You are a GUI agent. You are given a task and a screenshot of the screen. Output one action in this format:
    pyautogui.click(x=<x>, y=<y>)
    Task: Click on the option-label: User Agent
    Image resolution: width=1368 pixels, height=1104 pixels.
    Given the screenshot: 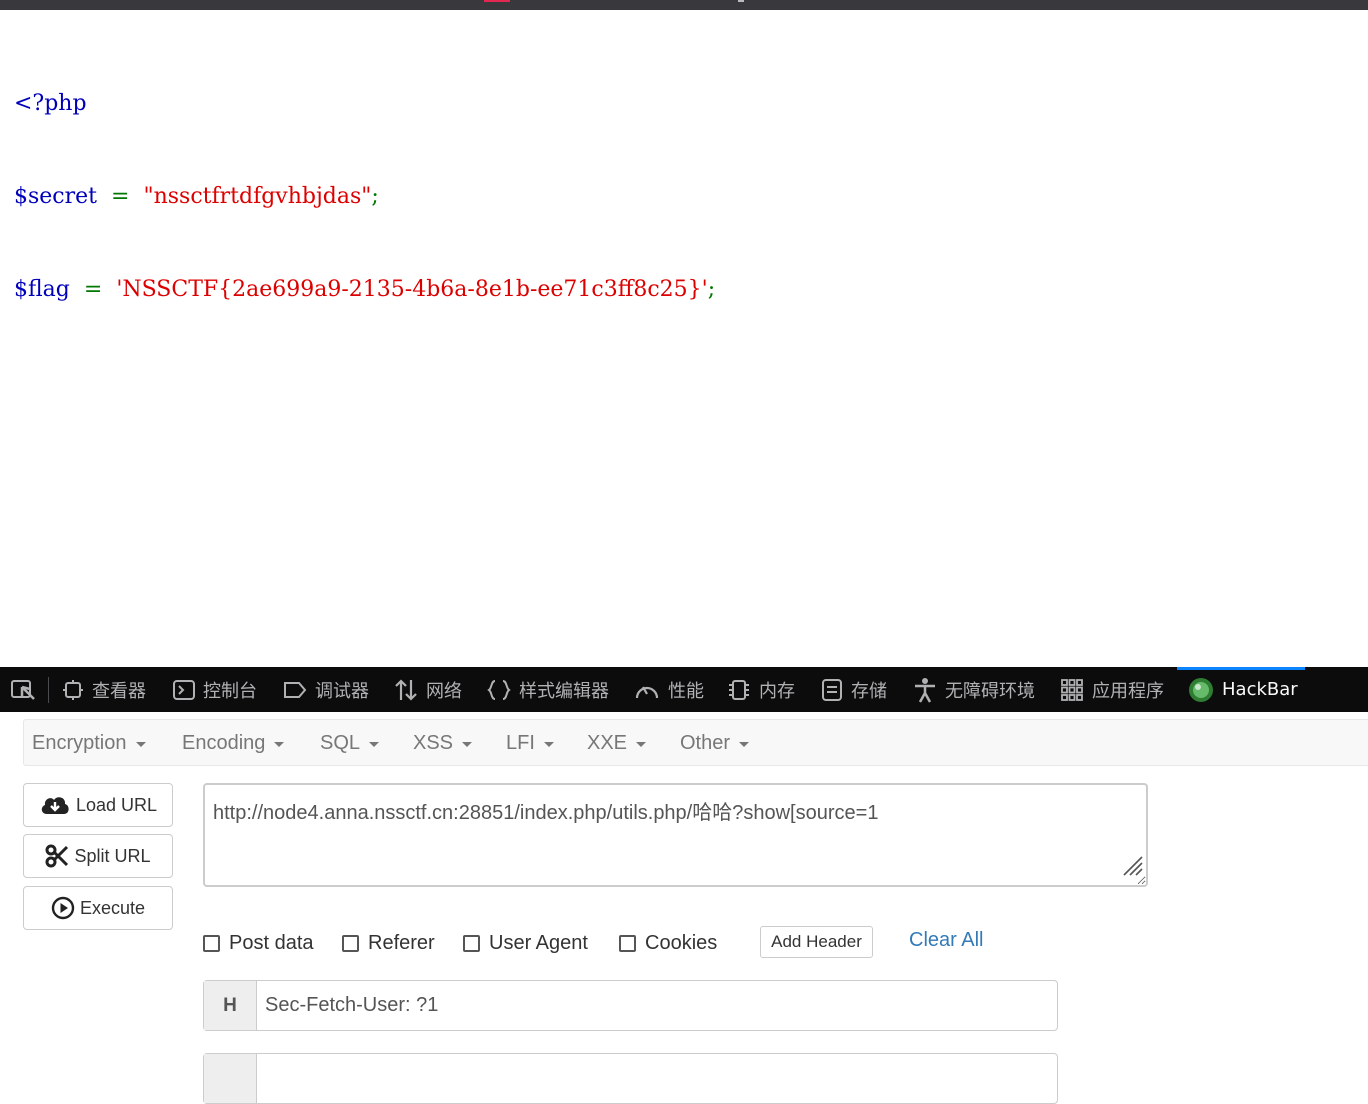 What is the action you would take?
    pyautogui.click(x=538, y=942)
    